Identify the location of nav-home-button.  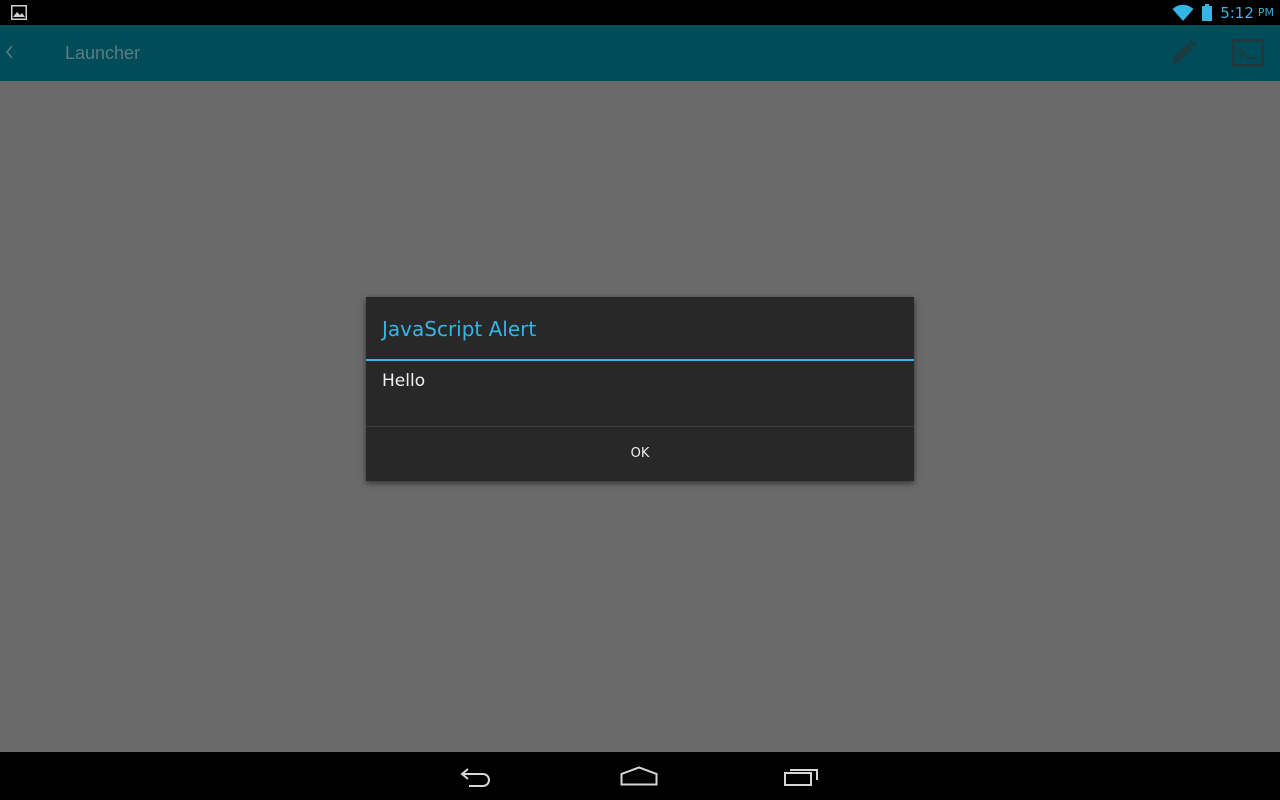
(639, 776).